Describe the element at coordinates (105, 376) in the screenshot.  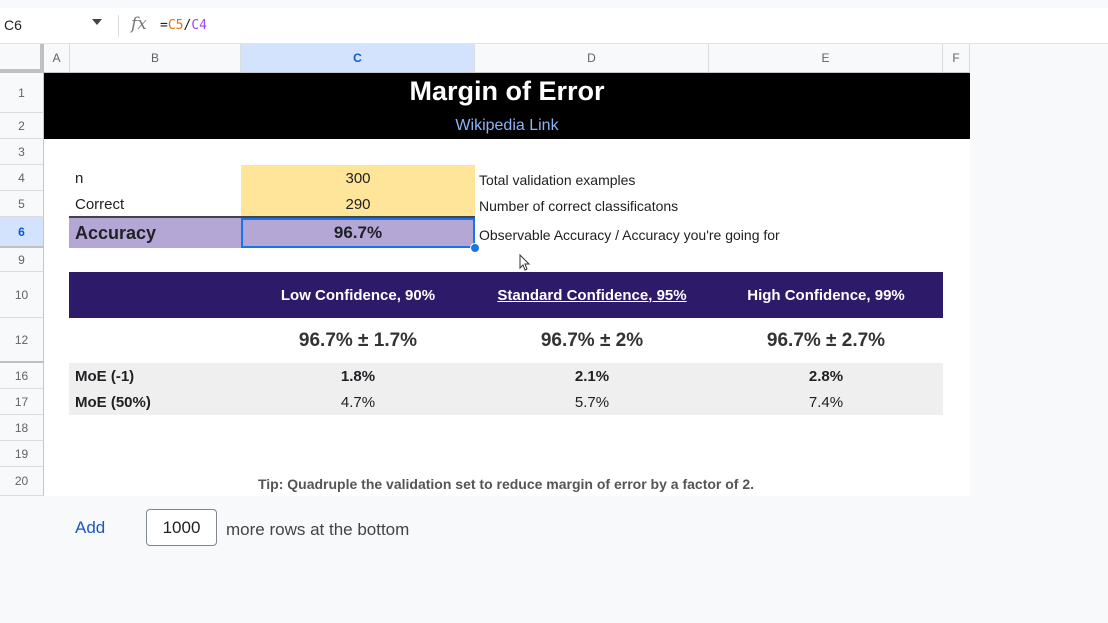
I see `moe-label: MoE (-1)` at that location.